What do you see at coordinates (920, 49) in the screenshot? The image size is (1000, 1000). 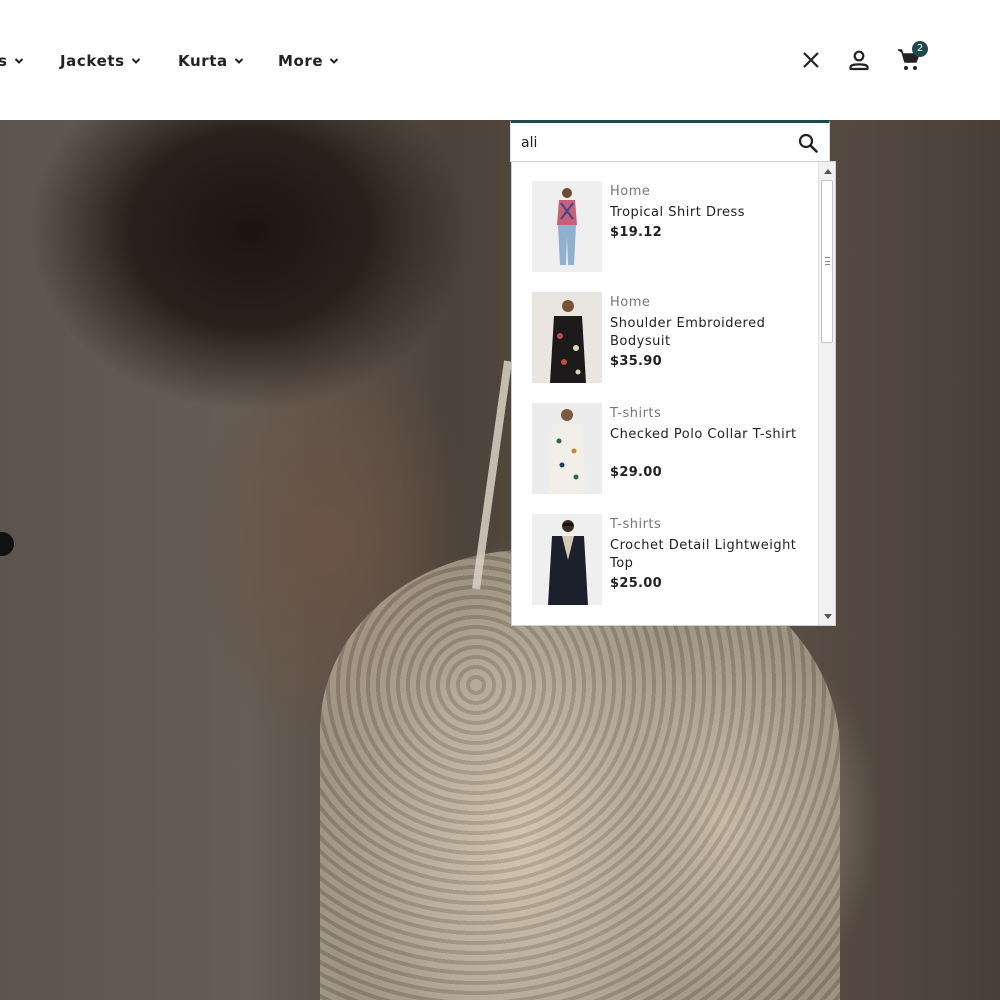 I see `cart-count-badge: 2` at bounding box center [920, 49].